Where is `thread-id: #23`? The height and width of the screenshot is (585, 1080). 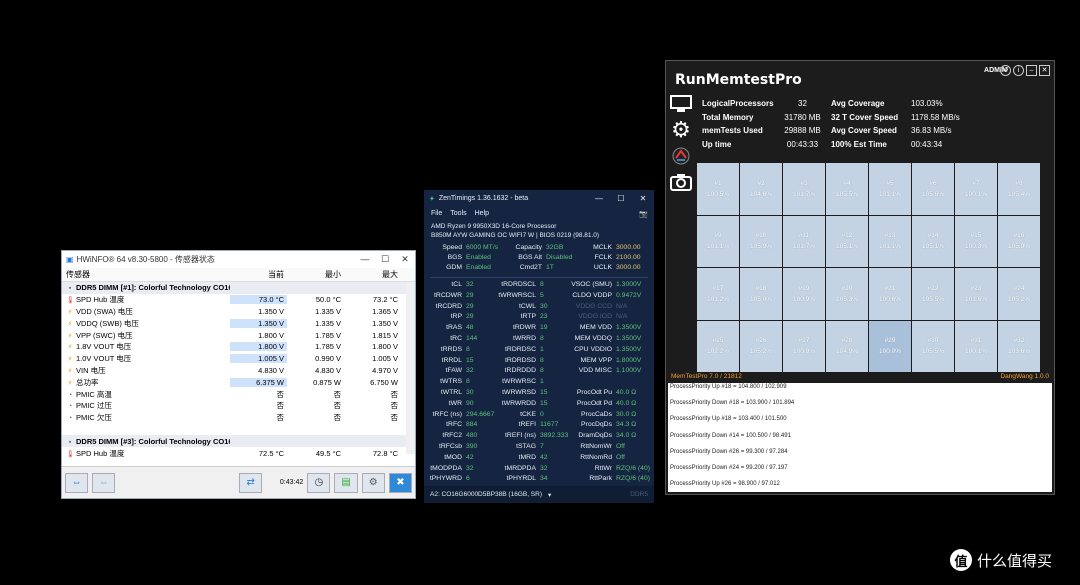
thread-id: #23 is located at coordinates (976, 288).